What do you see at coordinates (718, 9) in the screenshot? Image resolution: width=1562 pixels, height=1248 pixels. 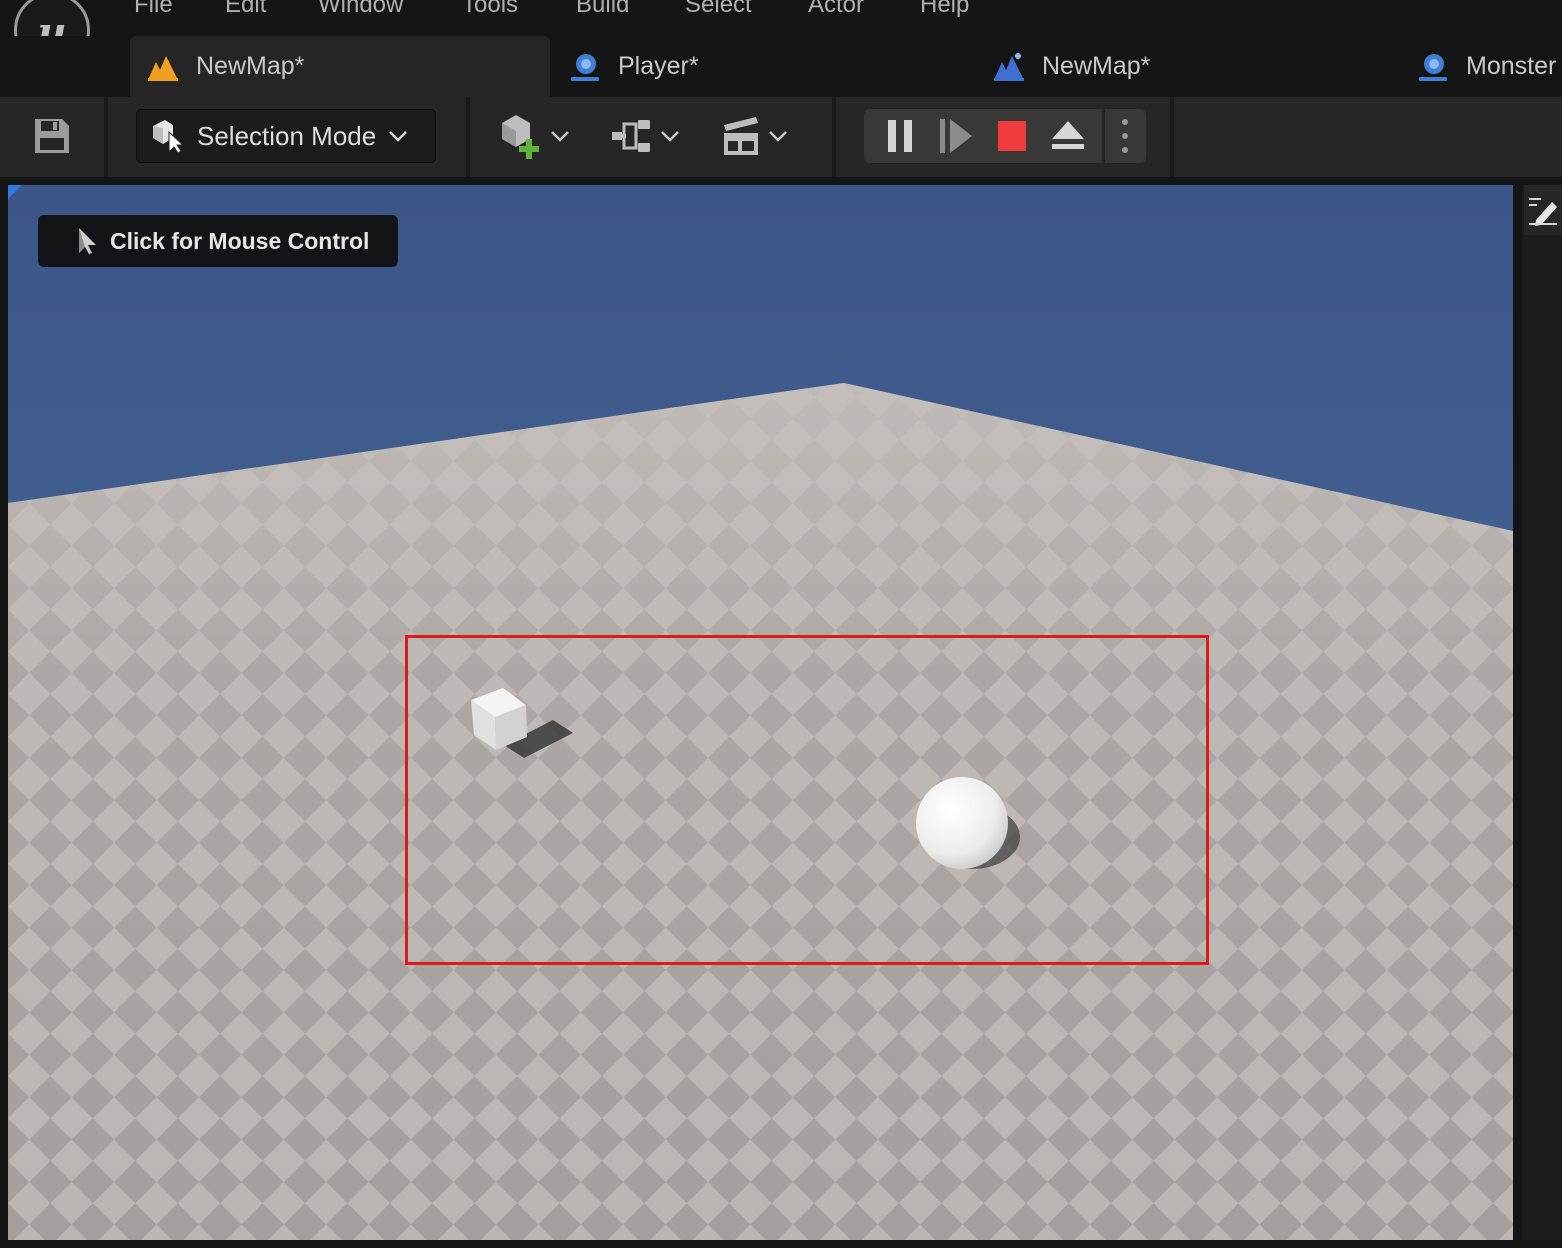 I see `menu-select: Select` at bounding box center [718, 9].